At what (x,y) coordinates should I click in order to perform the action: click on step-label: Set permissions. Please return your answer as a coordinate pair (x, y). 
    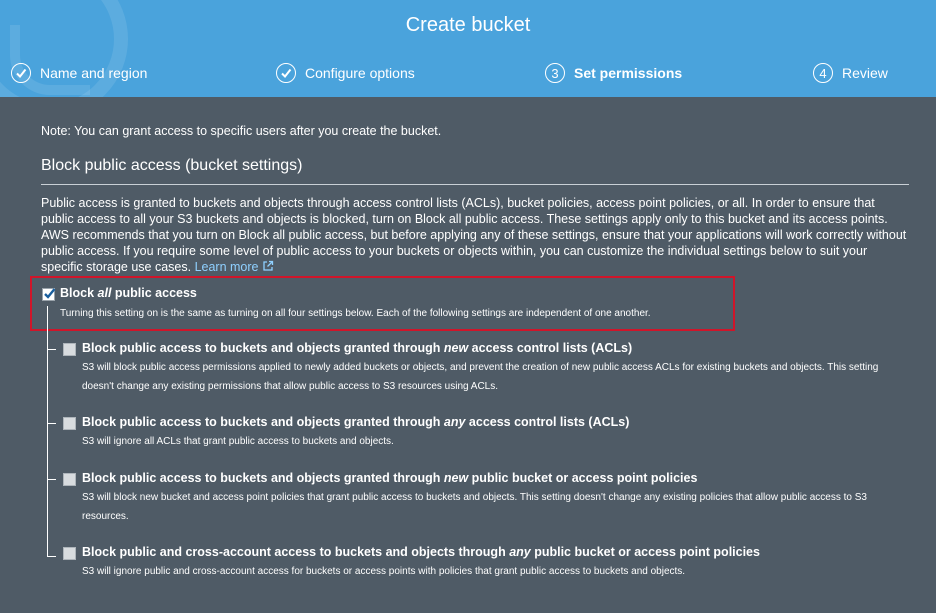
    Looking at the image, I should click on (628, 73).